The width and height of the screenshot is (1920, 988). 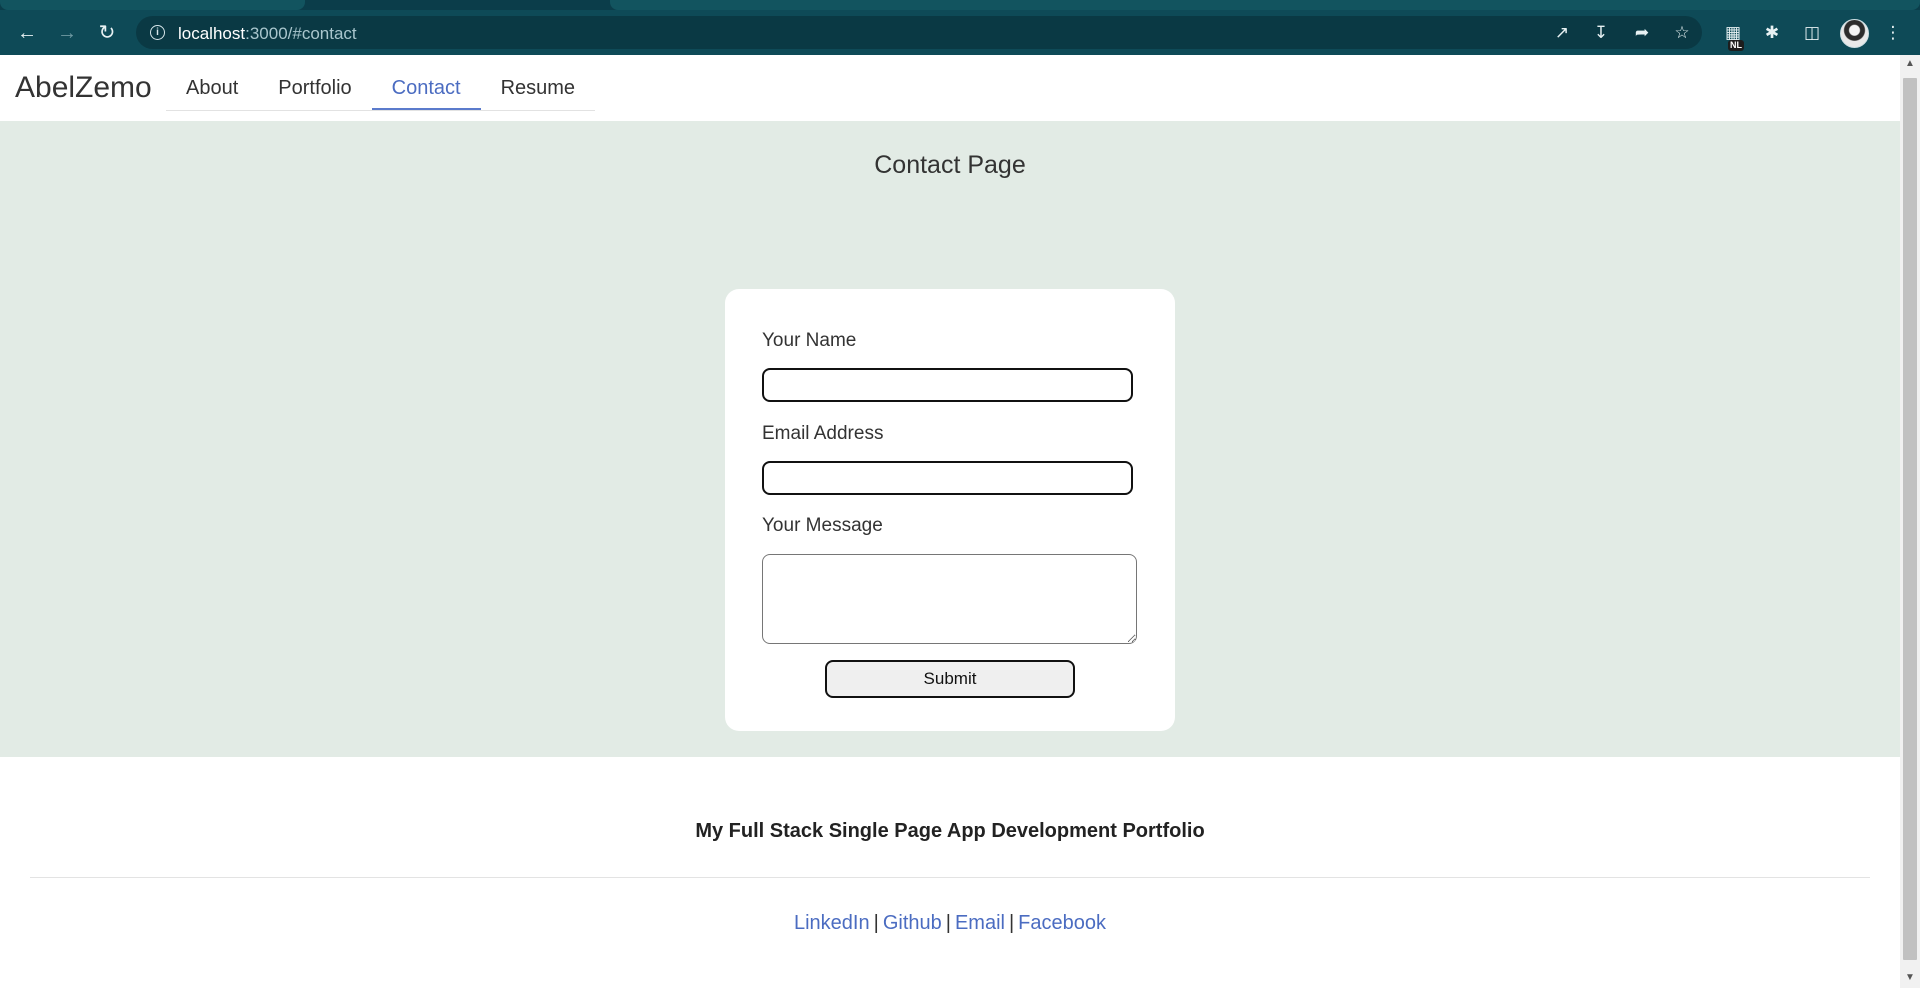 What do you see at coordinates (980, 923) in the screenshot?
I see `email-link: Email` at bounding box center [980, 923].